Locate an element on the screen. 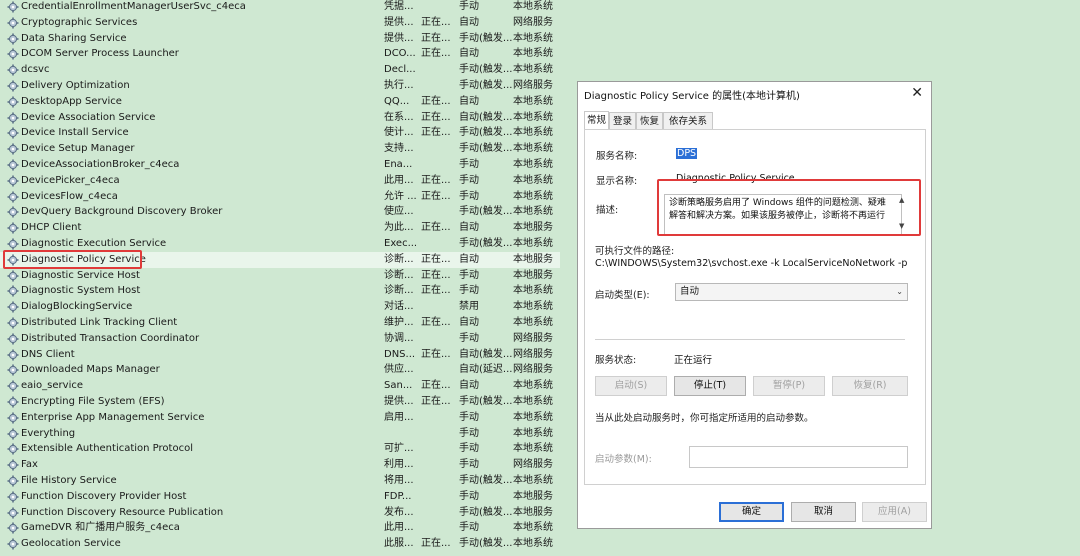  service-row: GameDVR 和广播用户服务_c4eca 此用... 手动 本地系统 is located at coordinates (280, 528).